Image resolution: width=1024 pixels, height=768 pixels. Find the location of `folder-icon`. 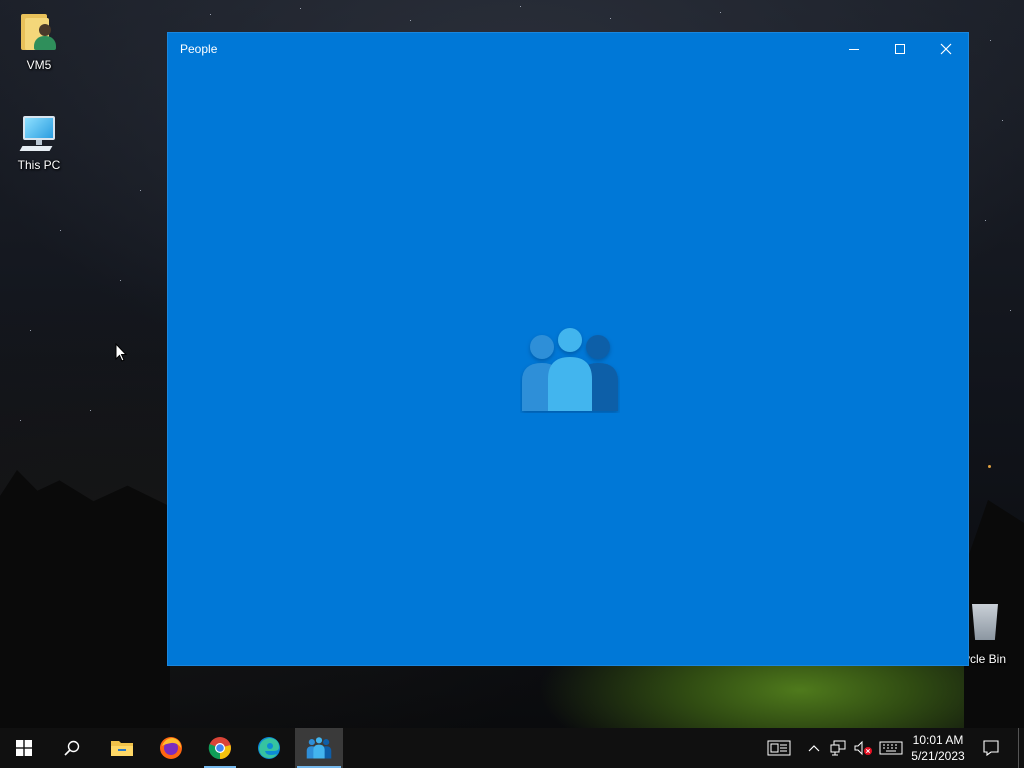

folder-icon is located at coordinates (122, 748).